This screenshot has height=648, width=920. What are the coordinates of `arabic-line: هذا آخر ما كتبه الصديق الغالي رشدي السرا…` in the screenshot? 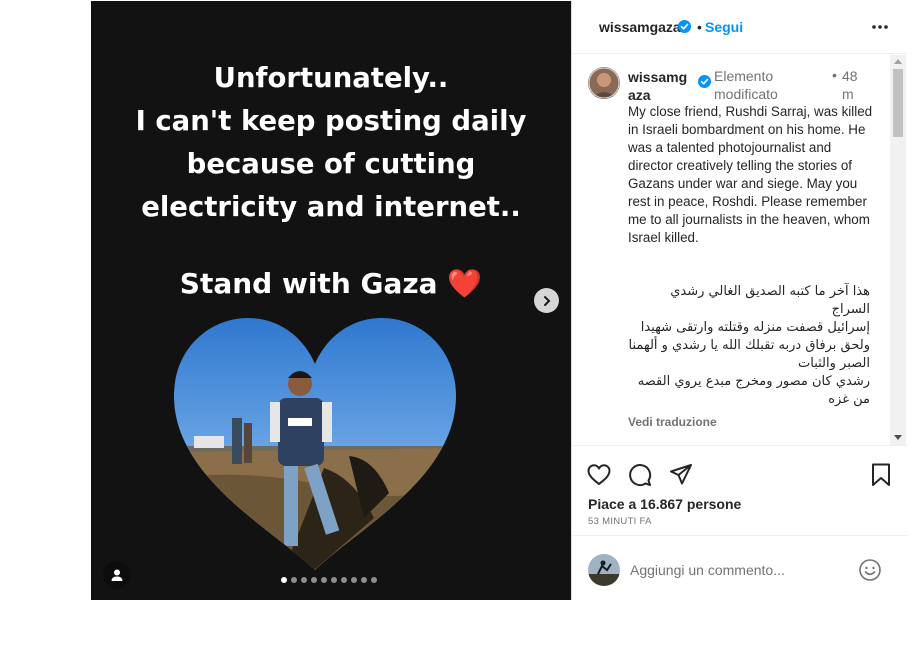 It's located at (770, 300).